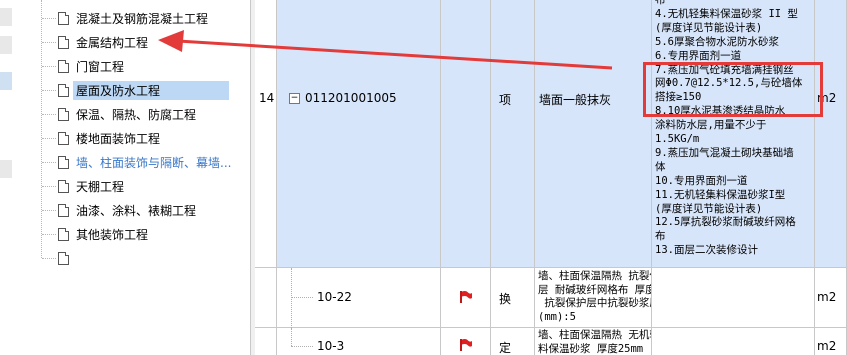  Describe the element at coordinates (677, 139) in the screenshot. I see `description-line: 1.5KG/m` at that location.